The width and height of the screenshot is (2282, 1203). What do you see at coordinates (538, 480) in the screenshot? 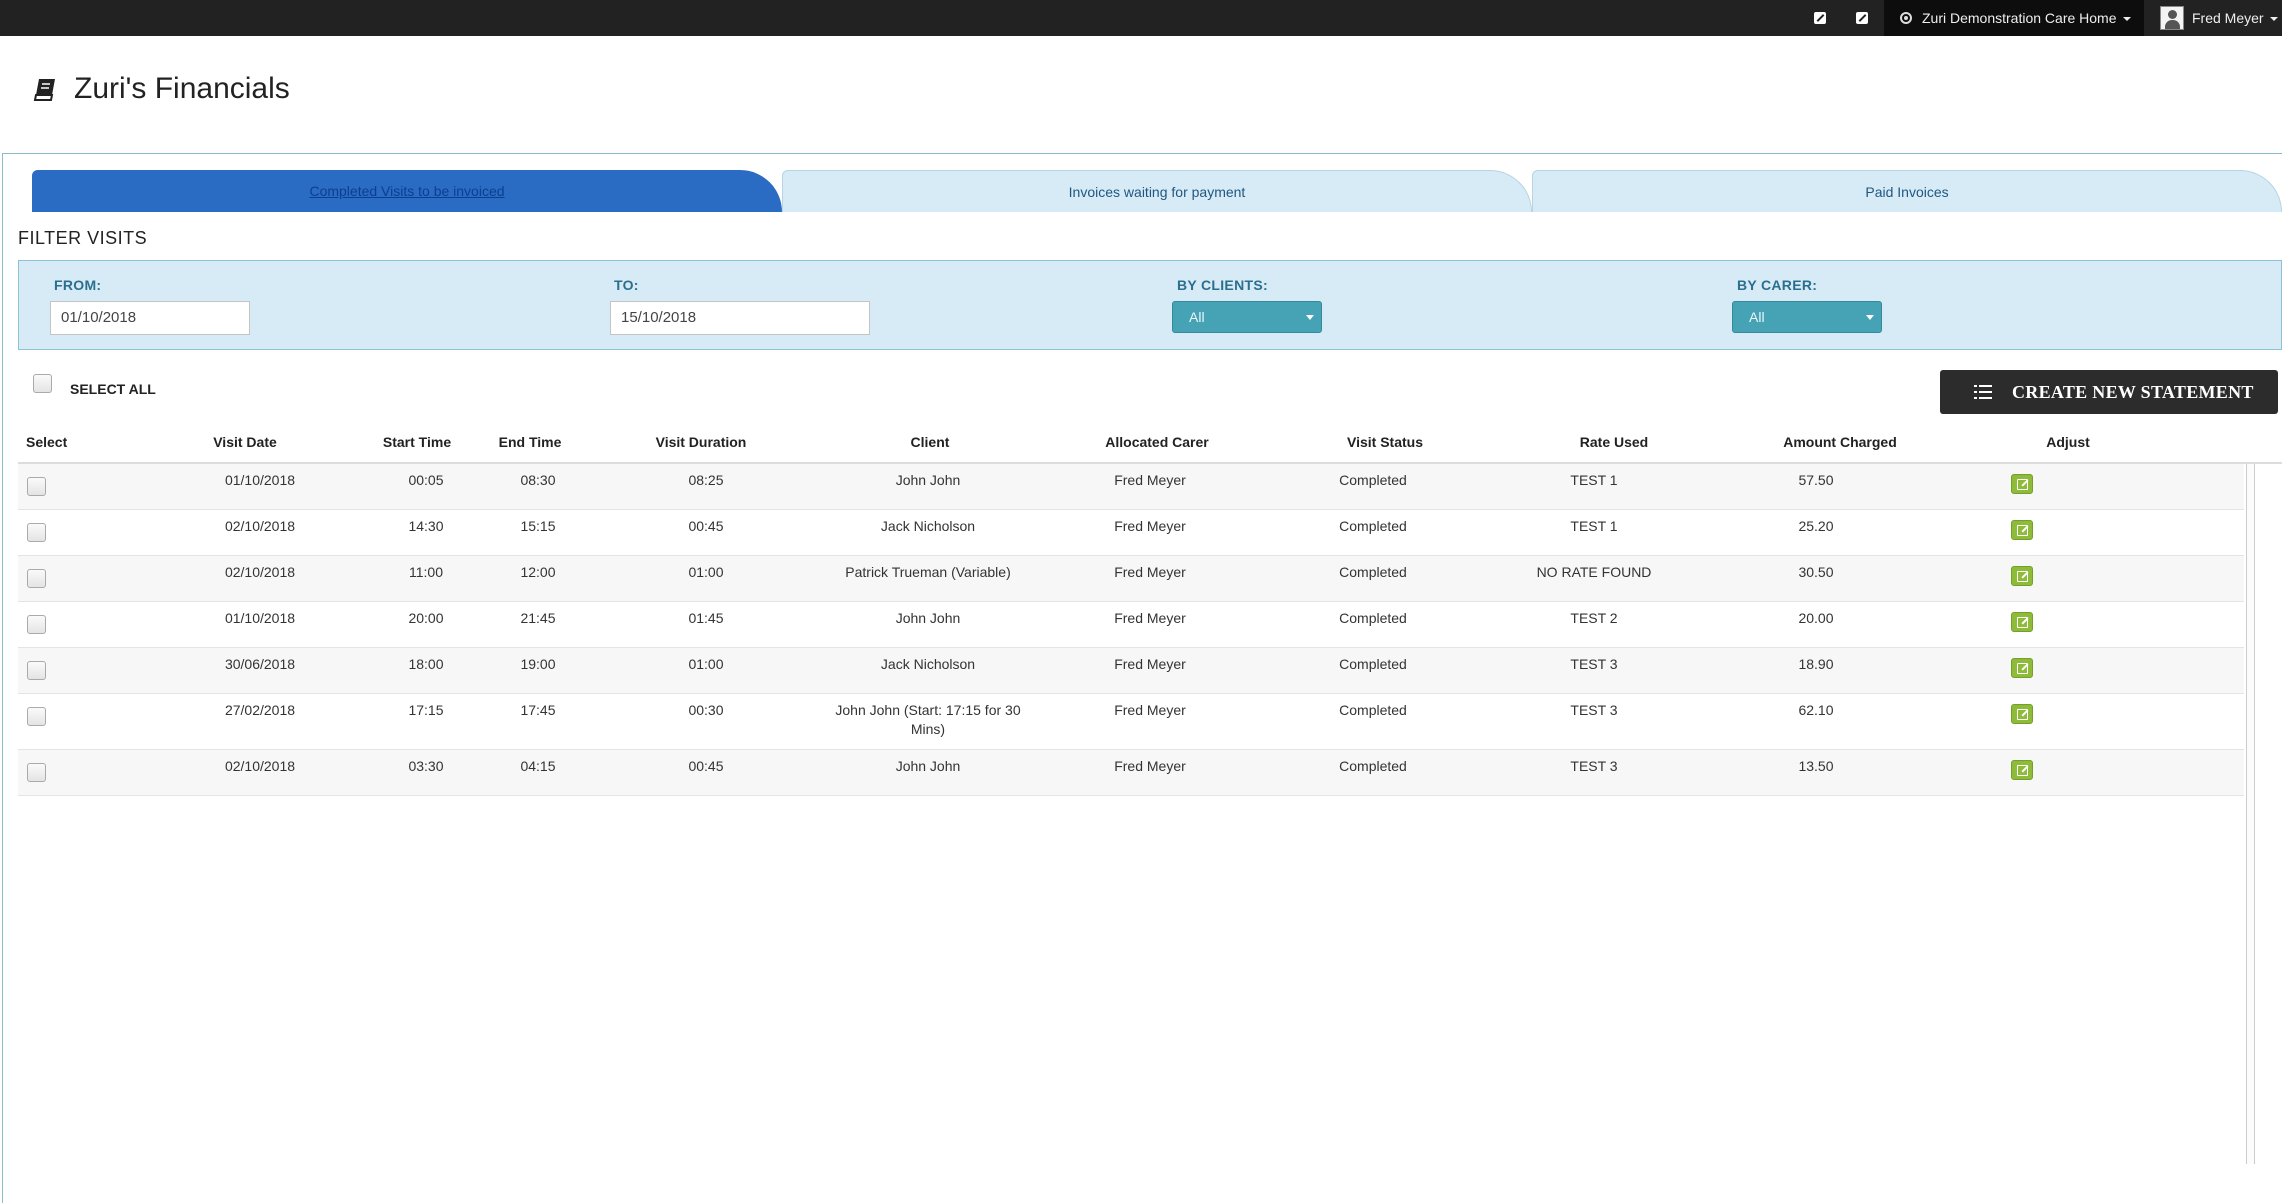
I see `cell-end-time: 08:30` at bounding box center [538, 480].